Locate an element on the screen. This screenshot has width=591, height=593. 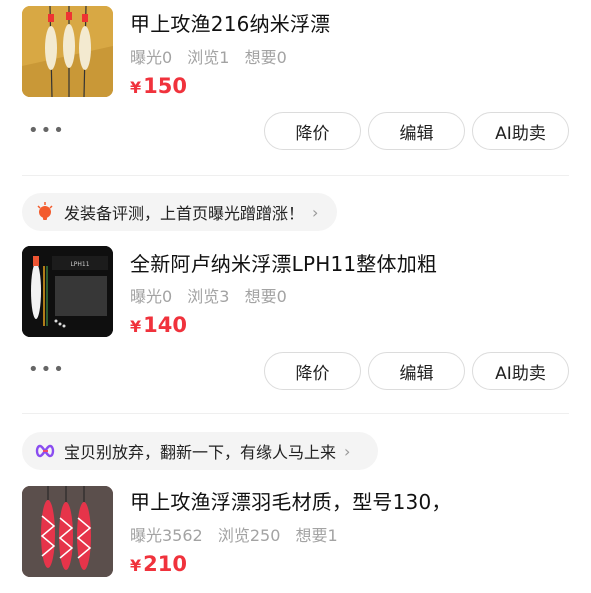
product-stats: 曝光0 浏览3 想要0 is located at coordinates (213, 295).